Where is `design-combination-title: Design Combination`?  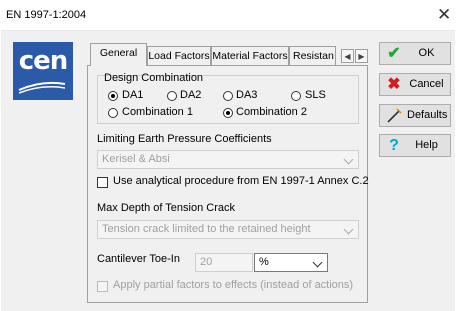
design-combination-title: Design Combination is located at coordinates (154, 78).